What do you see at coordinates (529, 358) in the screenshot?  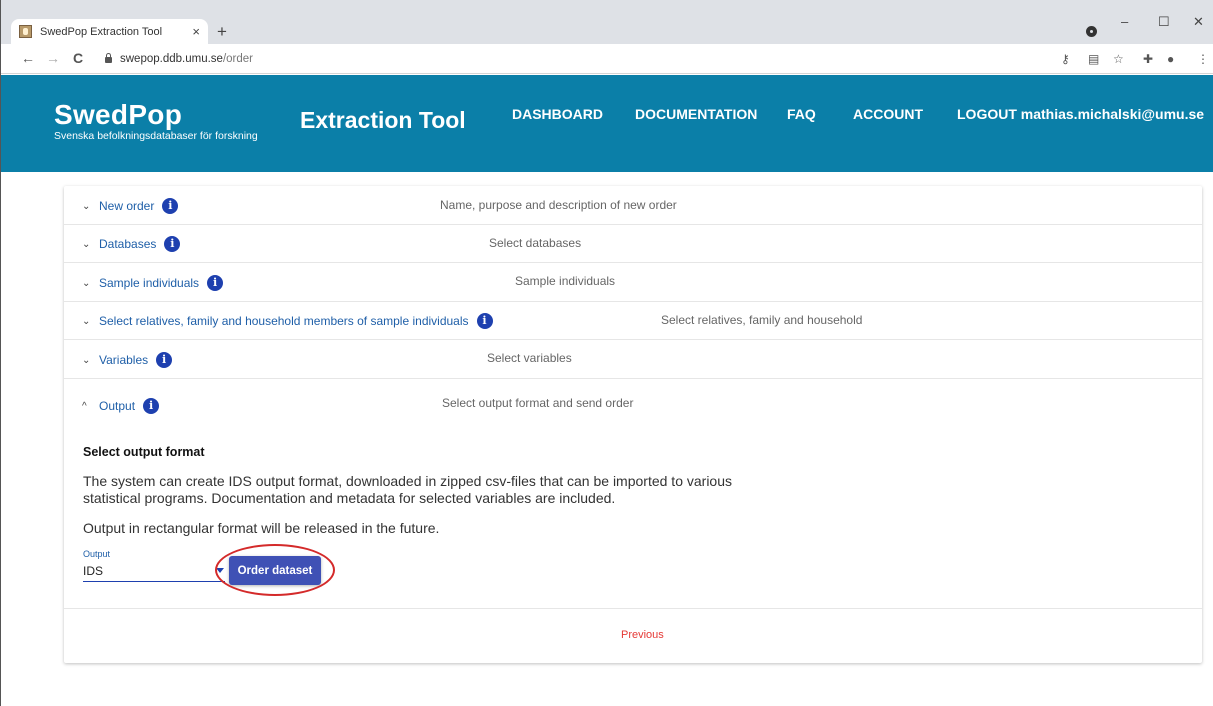 I see `accordion-description: Select variables` at bounding box center [529, 358].